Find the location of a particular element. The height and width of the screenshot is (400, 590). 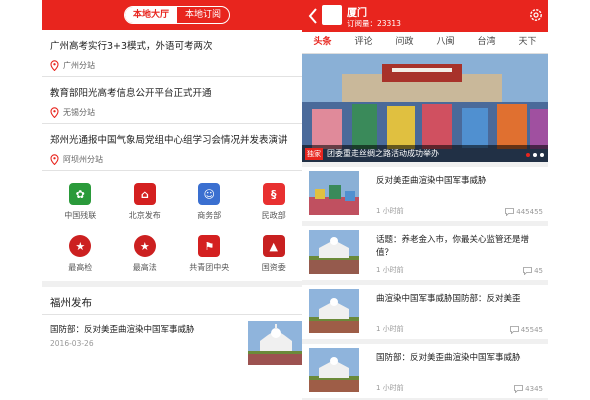

tab-comments: 评论 is located at coordinates (363, 42).